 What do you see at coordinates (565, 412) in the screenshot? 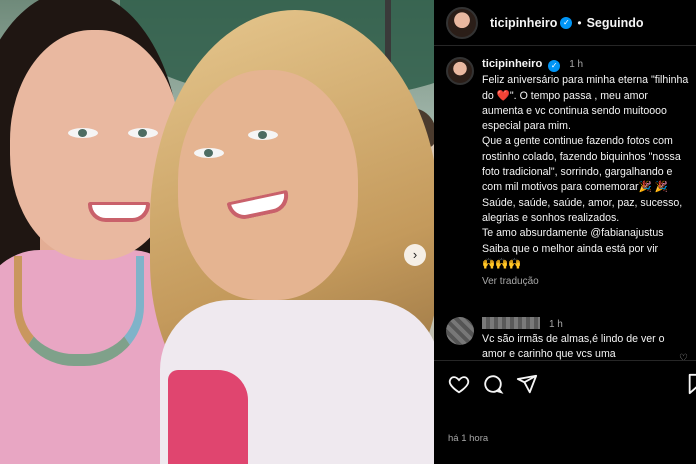
I see `post-actions: há 1 hora` at bounding box center [565, 412].